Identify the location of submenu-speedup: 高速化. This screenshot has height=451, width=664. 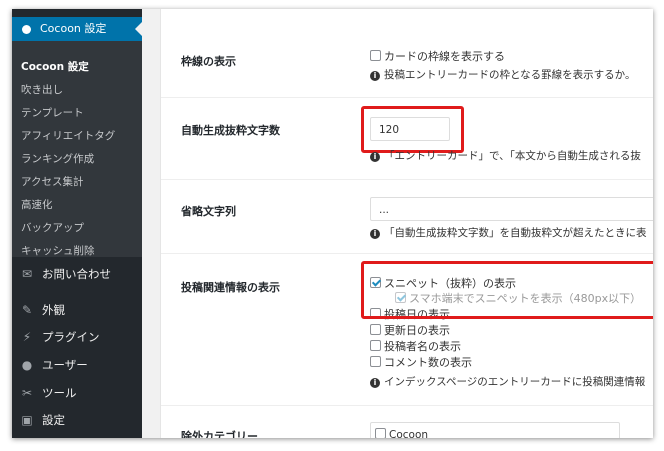
(37, 204).